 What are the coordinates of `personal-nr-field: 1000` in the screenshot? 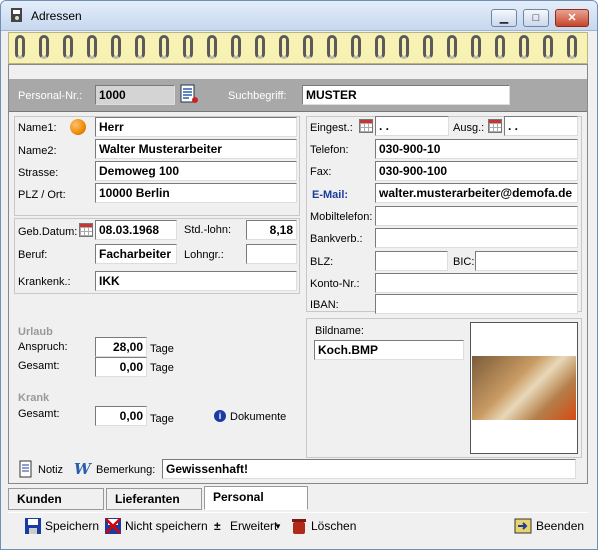 It's located at (135, 95).